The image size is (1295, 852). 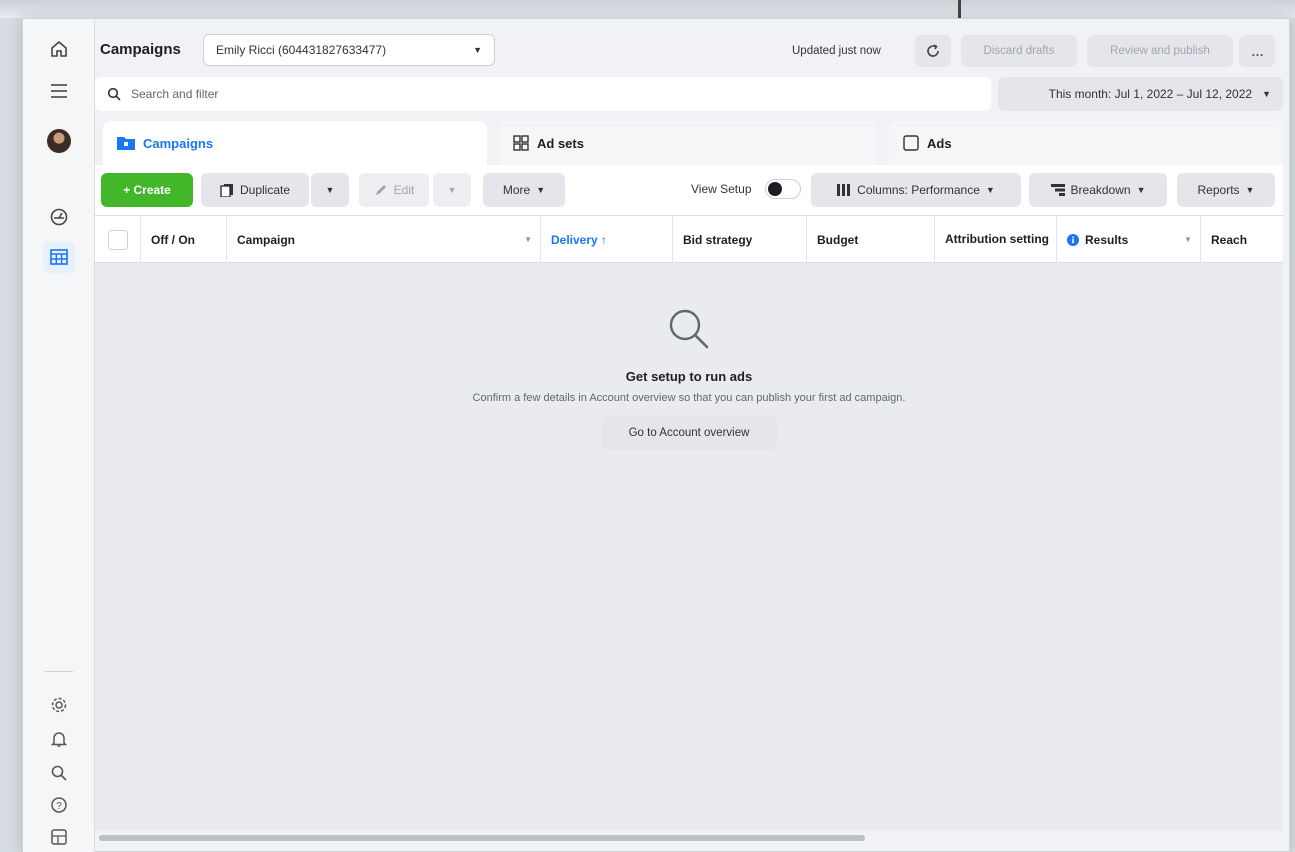 I want to click on breakdown-label: Breakdown, so click(x=1100, y=190).